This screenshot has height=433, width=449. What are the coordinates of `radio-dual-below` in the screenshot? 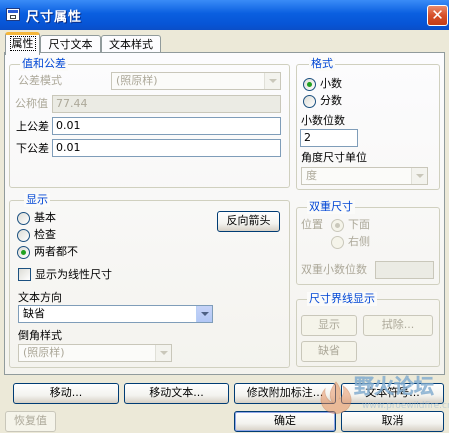 It's located at (337, 225).